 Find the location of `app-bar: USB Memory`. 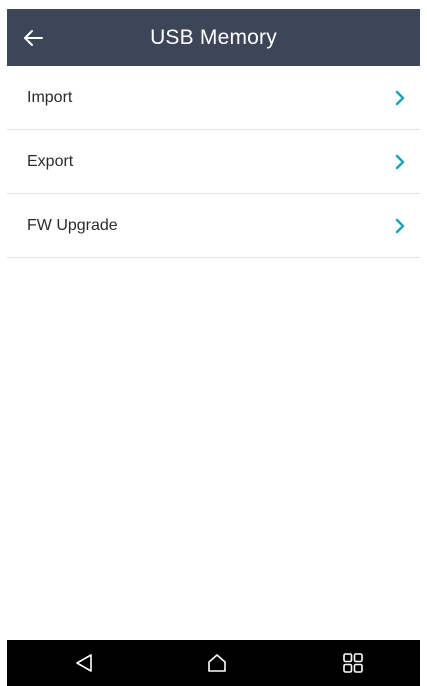

app-bar: USB Memory is located at coordinates (213, 37).